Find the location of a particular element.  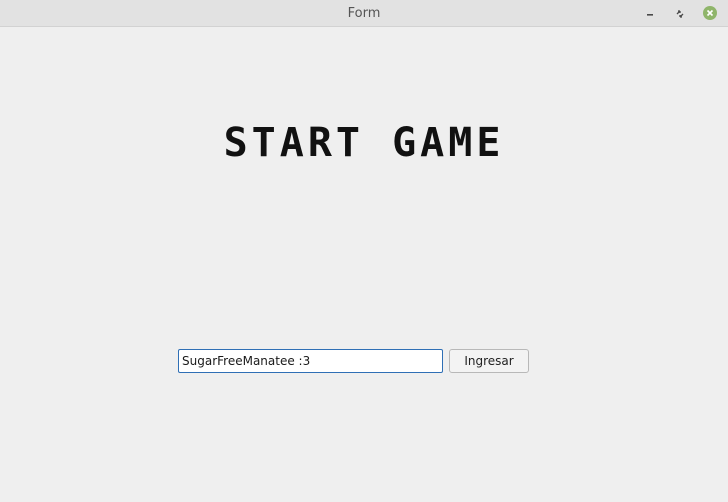

ingresar-button: Ingresar is located at coordinates (489, 361).